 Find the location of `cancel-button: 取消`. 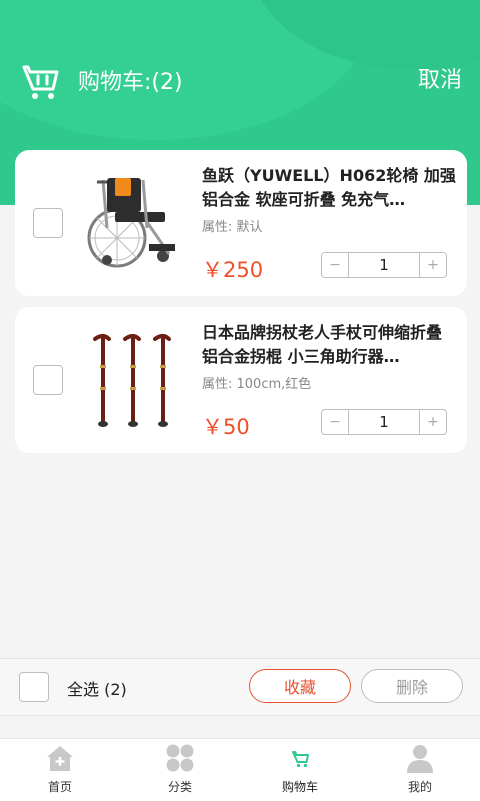

cancel-button: 取消 is located at coordinates (440, 78).